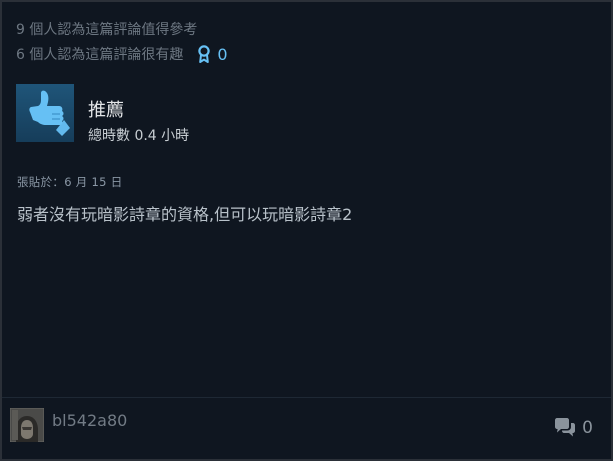 The width and height of the screenshot is (613, 461). Describe the element at coordinates (139, 136) in the screenshot. I see `playtime-hours: 總時數 0.4 小時` at that location.